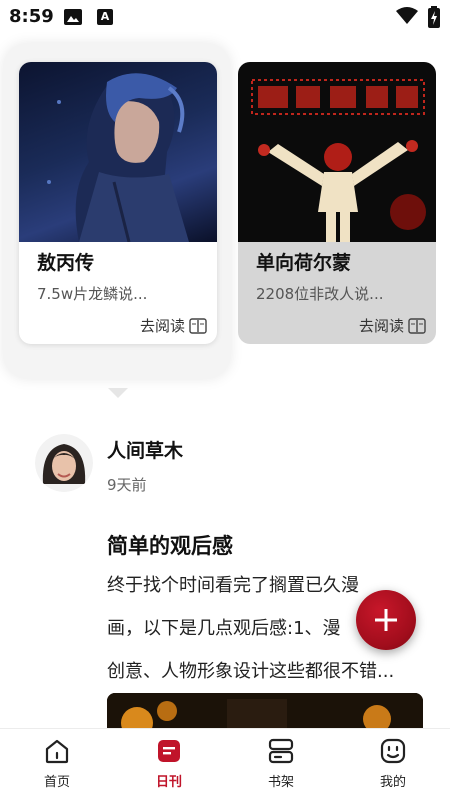 The height and width of the screenshot is (801, 450). I want to click on wifi-icon, so click(407, 15).